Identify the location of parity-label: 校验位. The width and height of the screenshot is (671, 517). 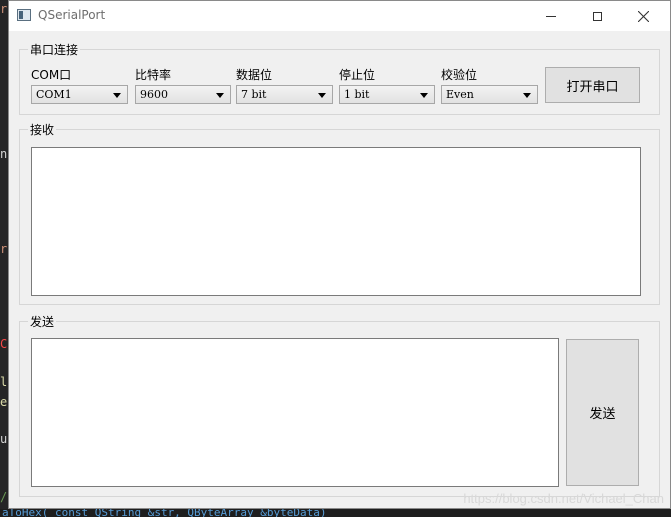
(459, 75).